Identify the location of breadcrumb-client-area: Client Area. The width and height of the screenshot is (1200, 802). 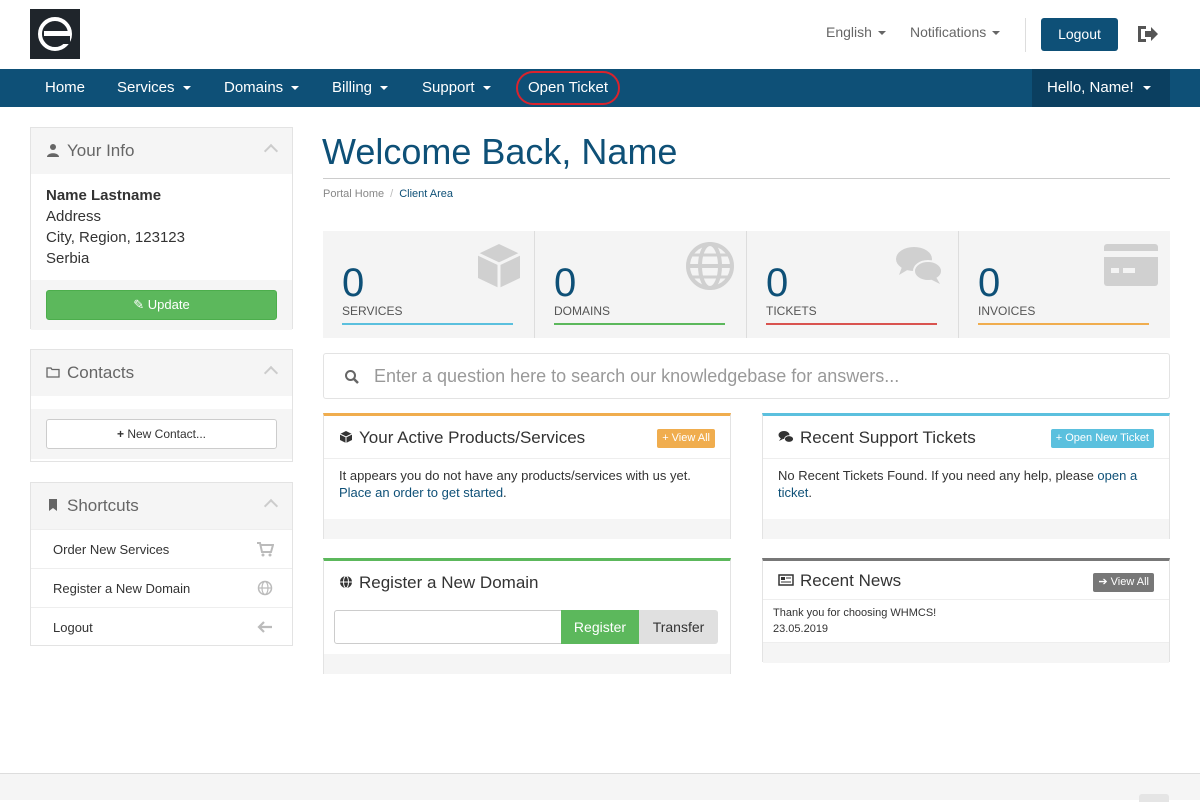
(426, 194).